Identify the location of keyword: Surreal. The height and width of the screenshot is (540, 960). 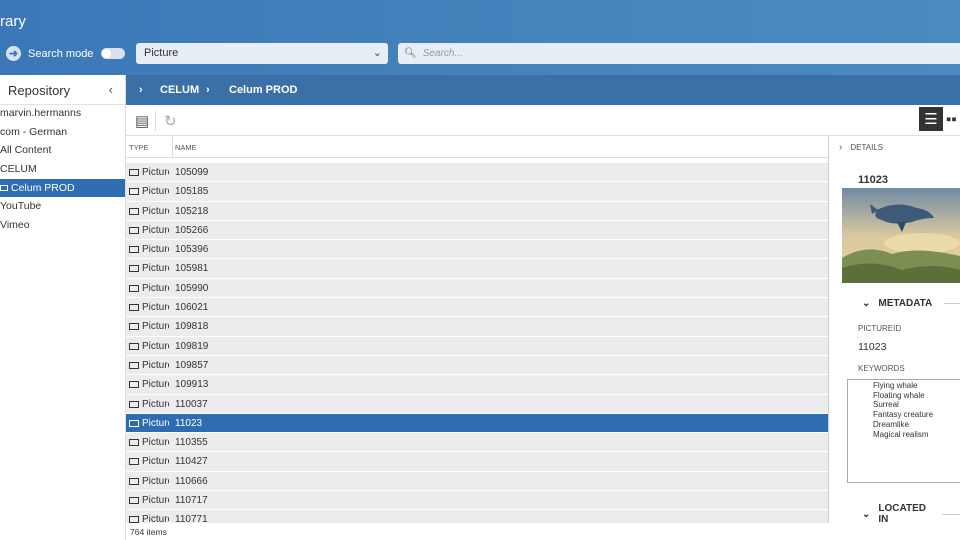
(886, 405).